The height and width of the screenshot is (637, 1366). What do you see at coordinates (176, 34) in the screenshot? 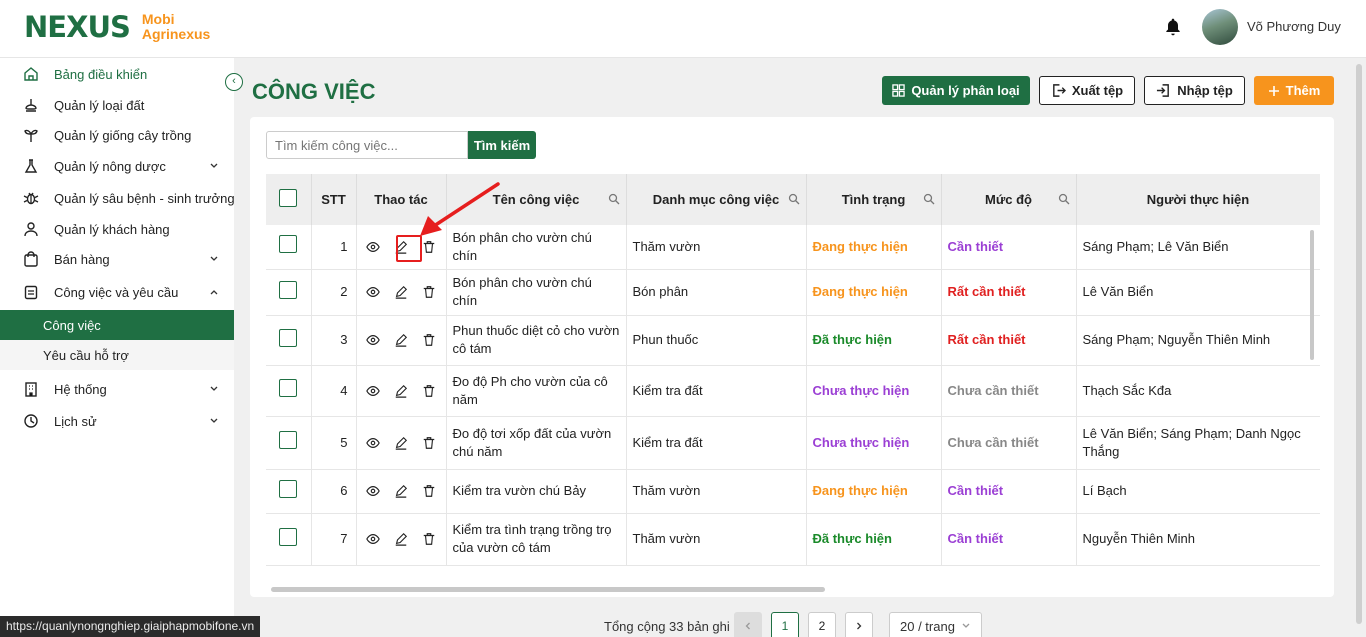
I see `brand-line-2: Agrinexus` at bounding box center [176, 34].